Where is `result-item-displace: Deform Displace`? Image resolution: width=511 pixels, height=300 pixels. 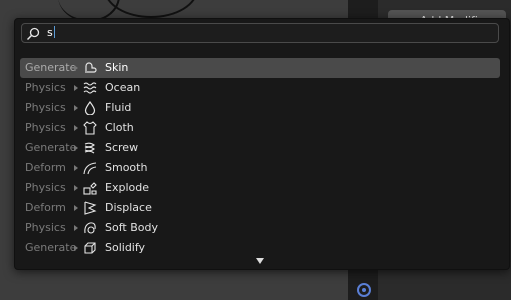 result-item-displace: Deform Displace is located at coordinates (260, 208).